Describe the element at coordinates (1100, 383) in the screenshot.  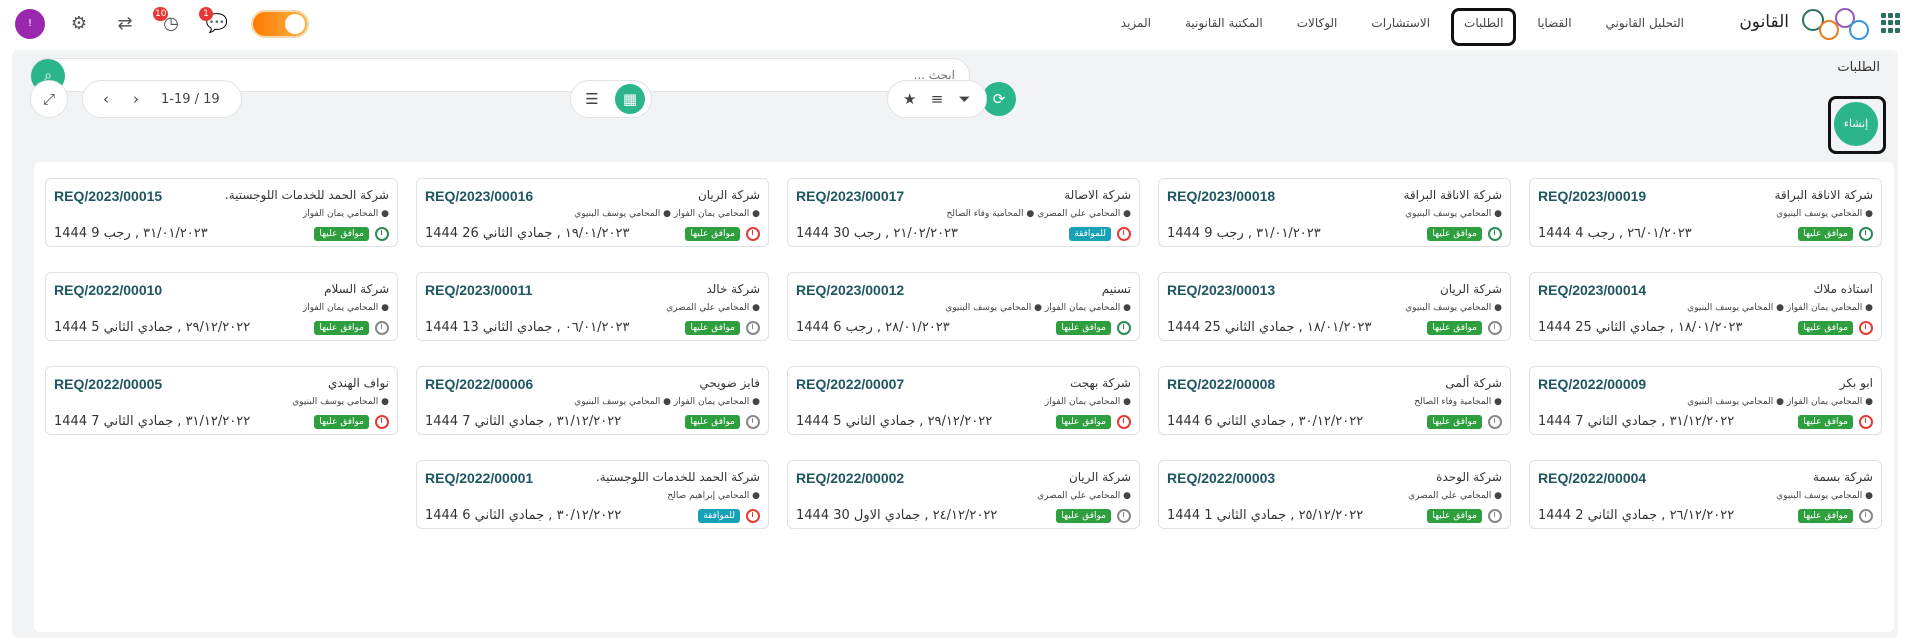
I see `client-name: شركة بهجت` at that location.